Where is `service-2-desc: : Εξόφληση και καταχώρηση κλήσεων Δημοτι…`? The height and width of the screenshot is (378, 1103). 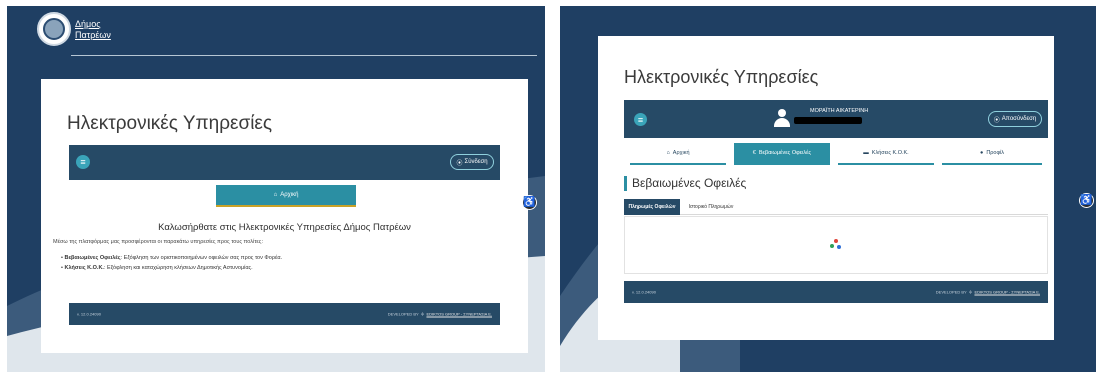 service-2-desc: : Εξόφληση και καταχώρηση κλήσεων Δημοτι… is located at coordinates (178, 268).